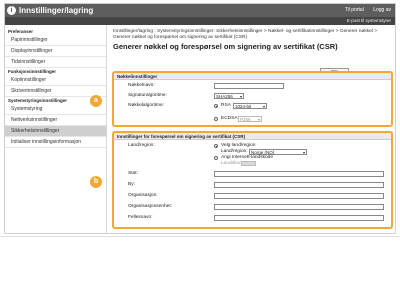  What do you see at coordinates (96, 182) in the screenshot?
I see `callout-badge-b: b` at bounding box center [96, 182].